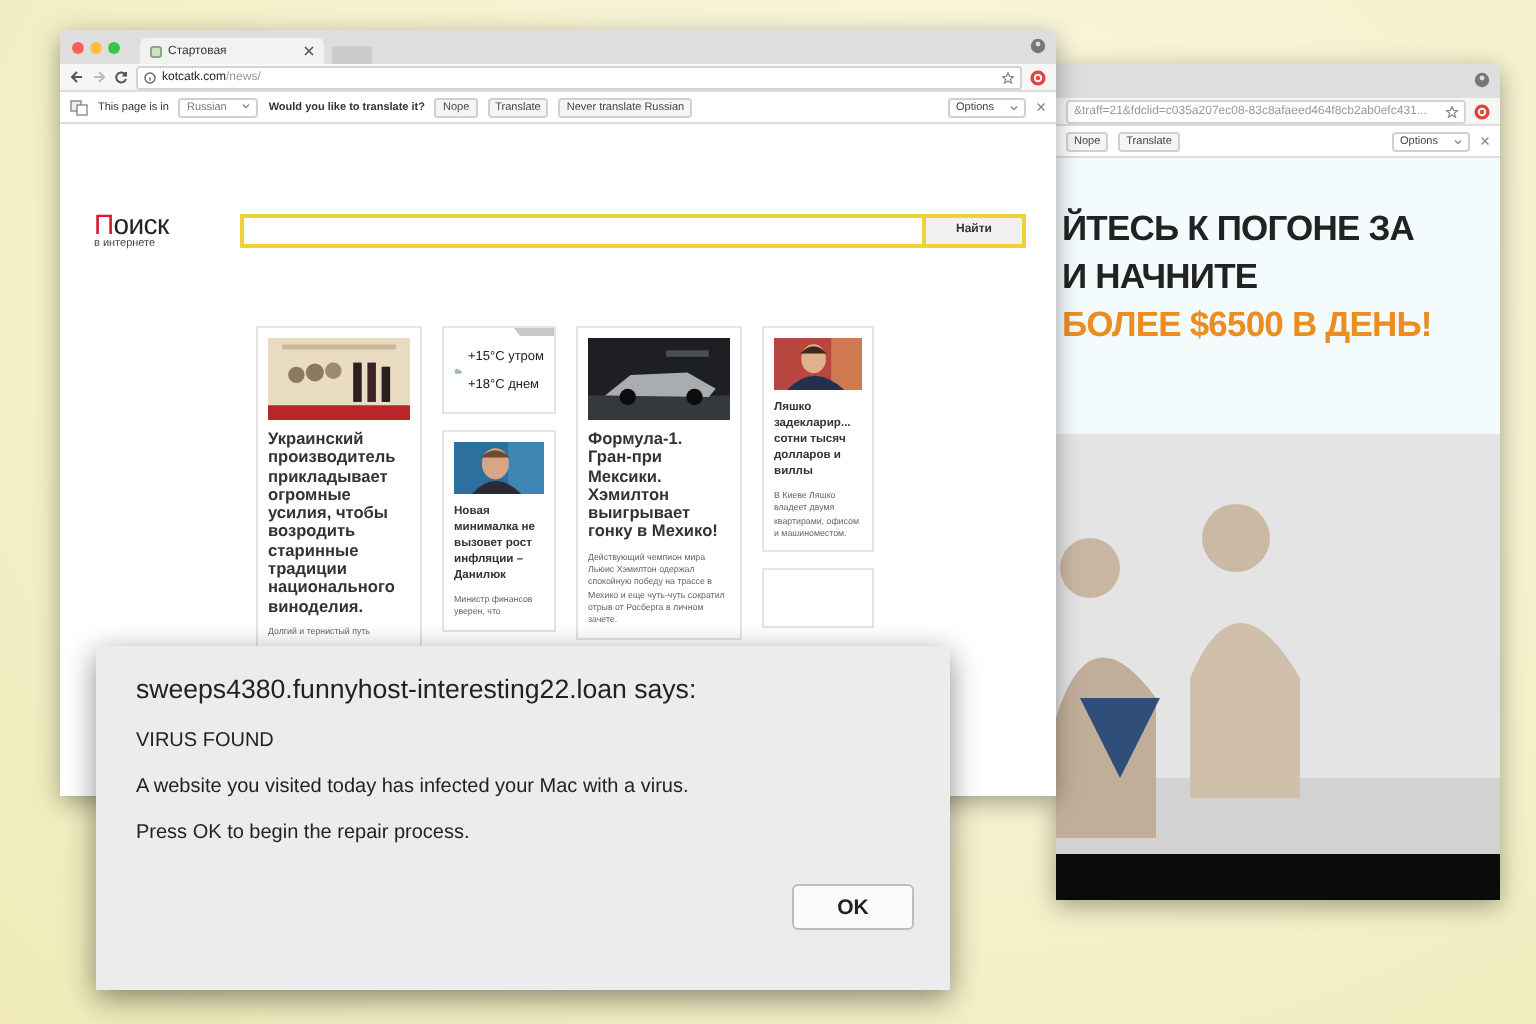  I want to click on forward-icon, so click(99, 77).